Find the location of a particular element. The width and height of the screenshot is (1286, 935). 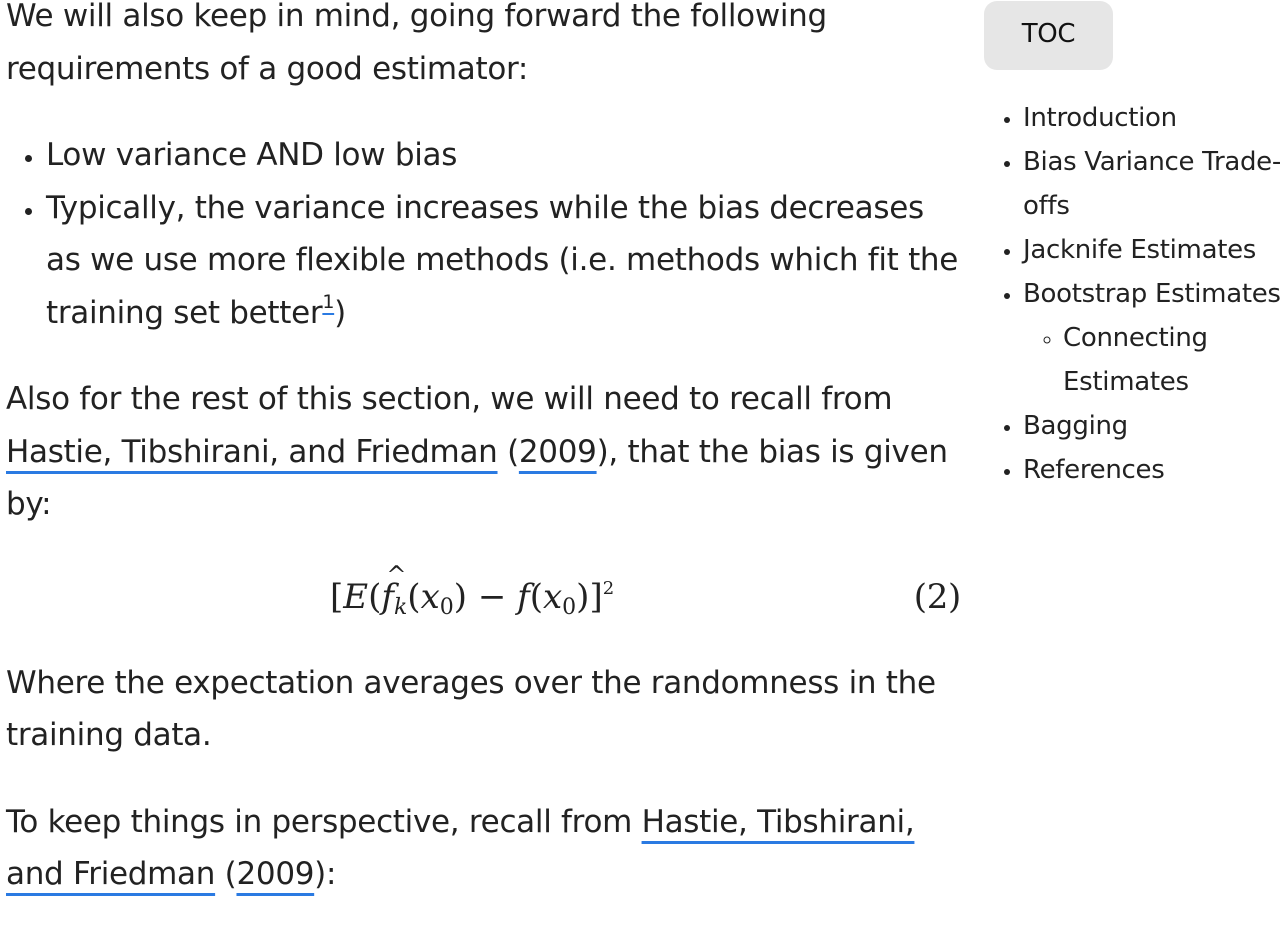

equation-number: (2) is located at coordinates (937, 596).